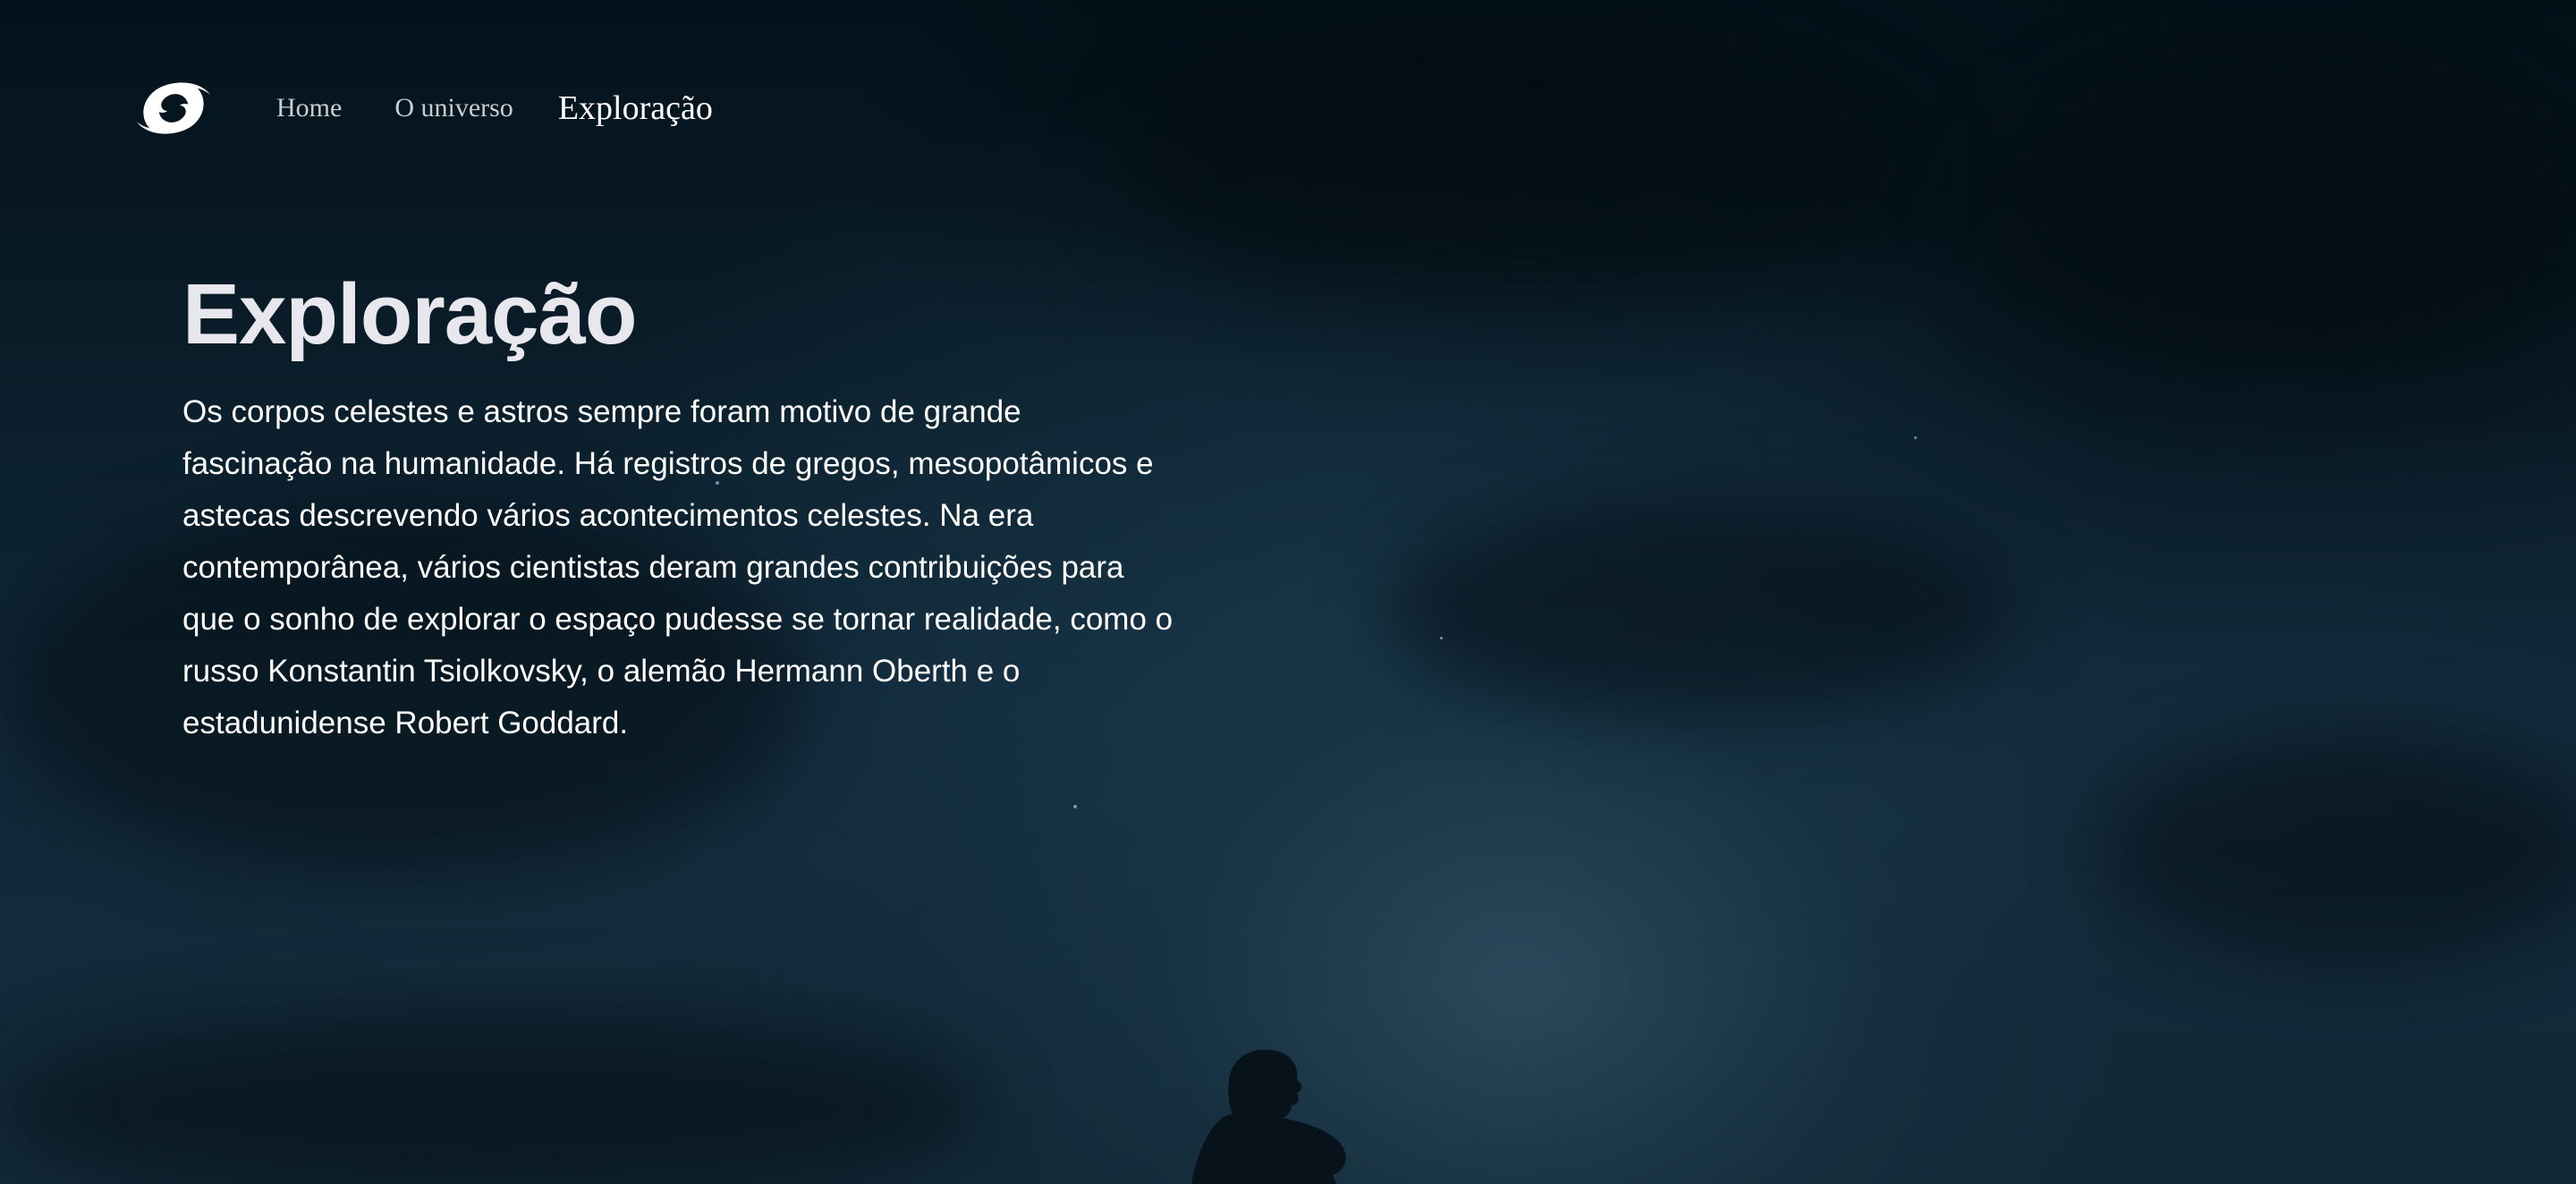  I want to click on main-navigation: Home O universo Exploração, so click(420, 108).